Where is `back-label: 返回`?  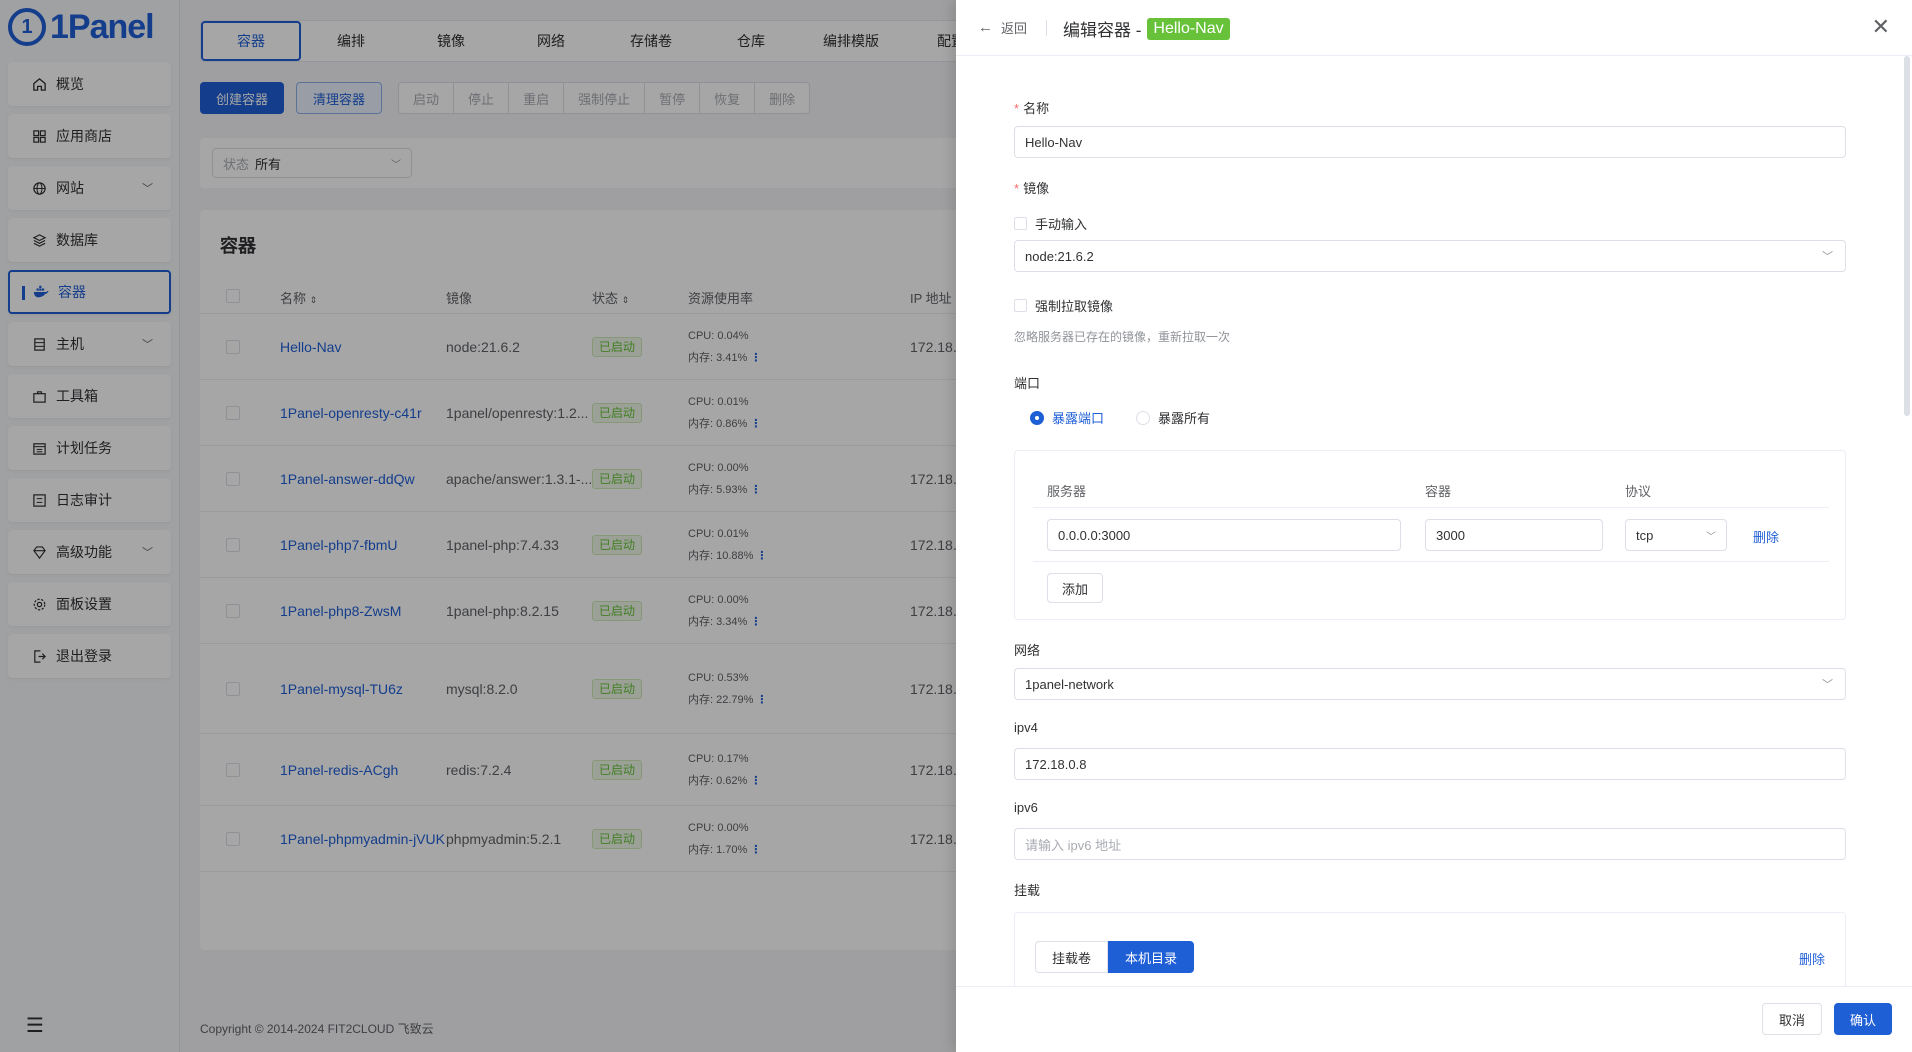 back-label: 返回 is located at coordinates (1014, 28).